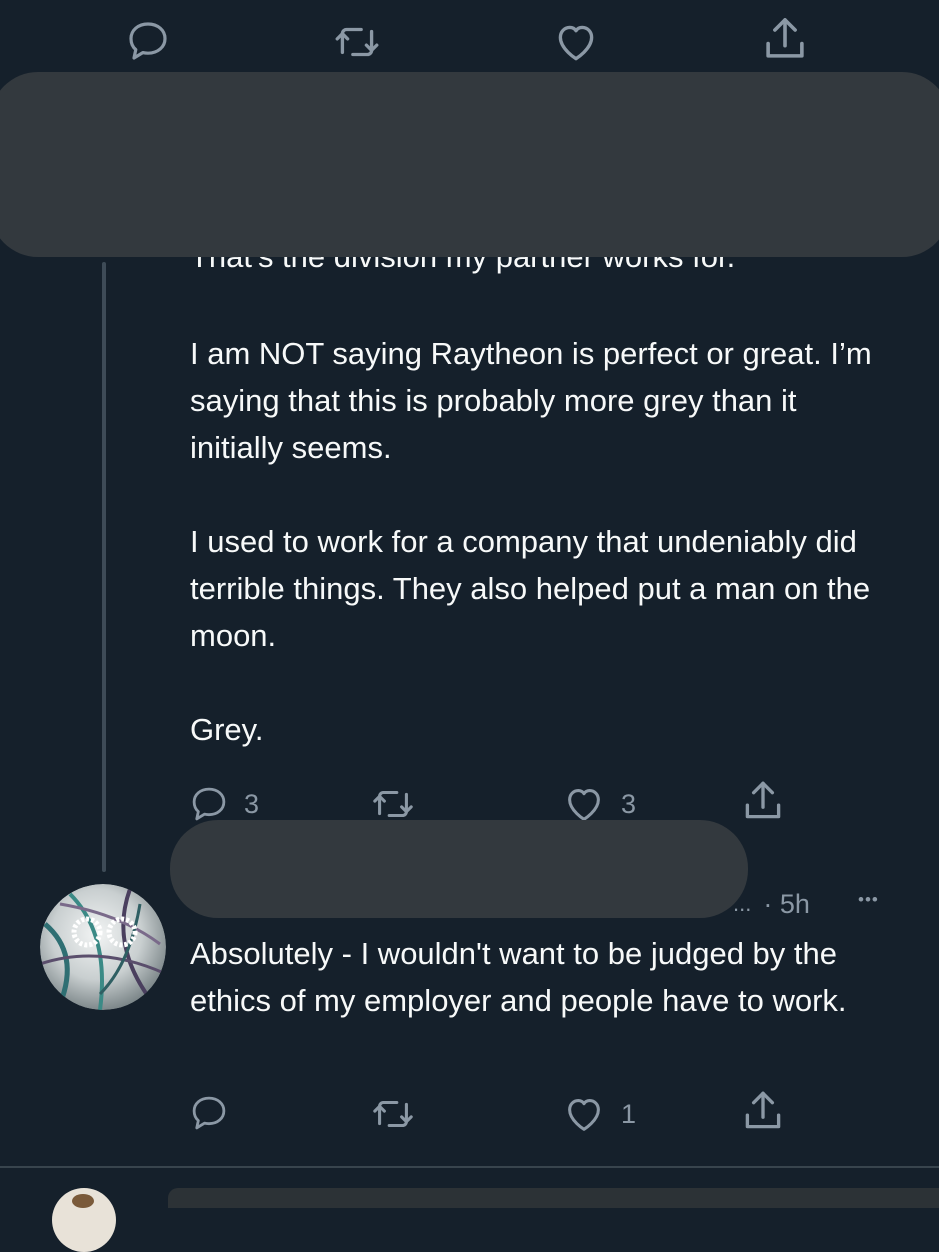 The width and height of the screenshot is (939, 1252). Describe the element at coordinates (103, 947) in the screenshot. I see `avatar` at that location.